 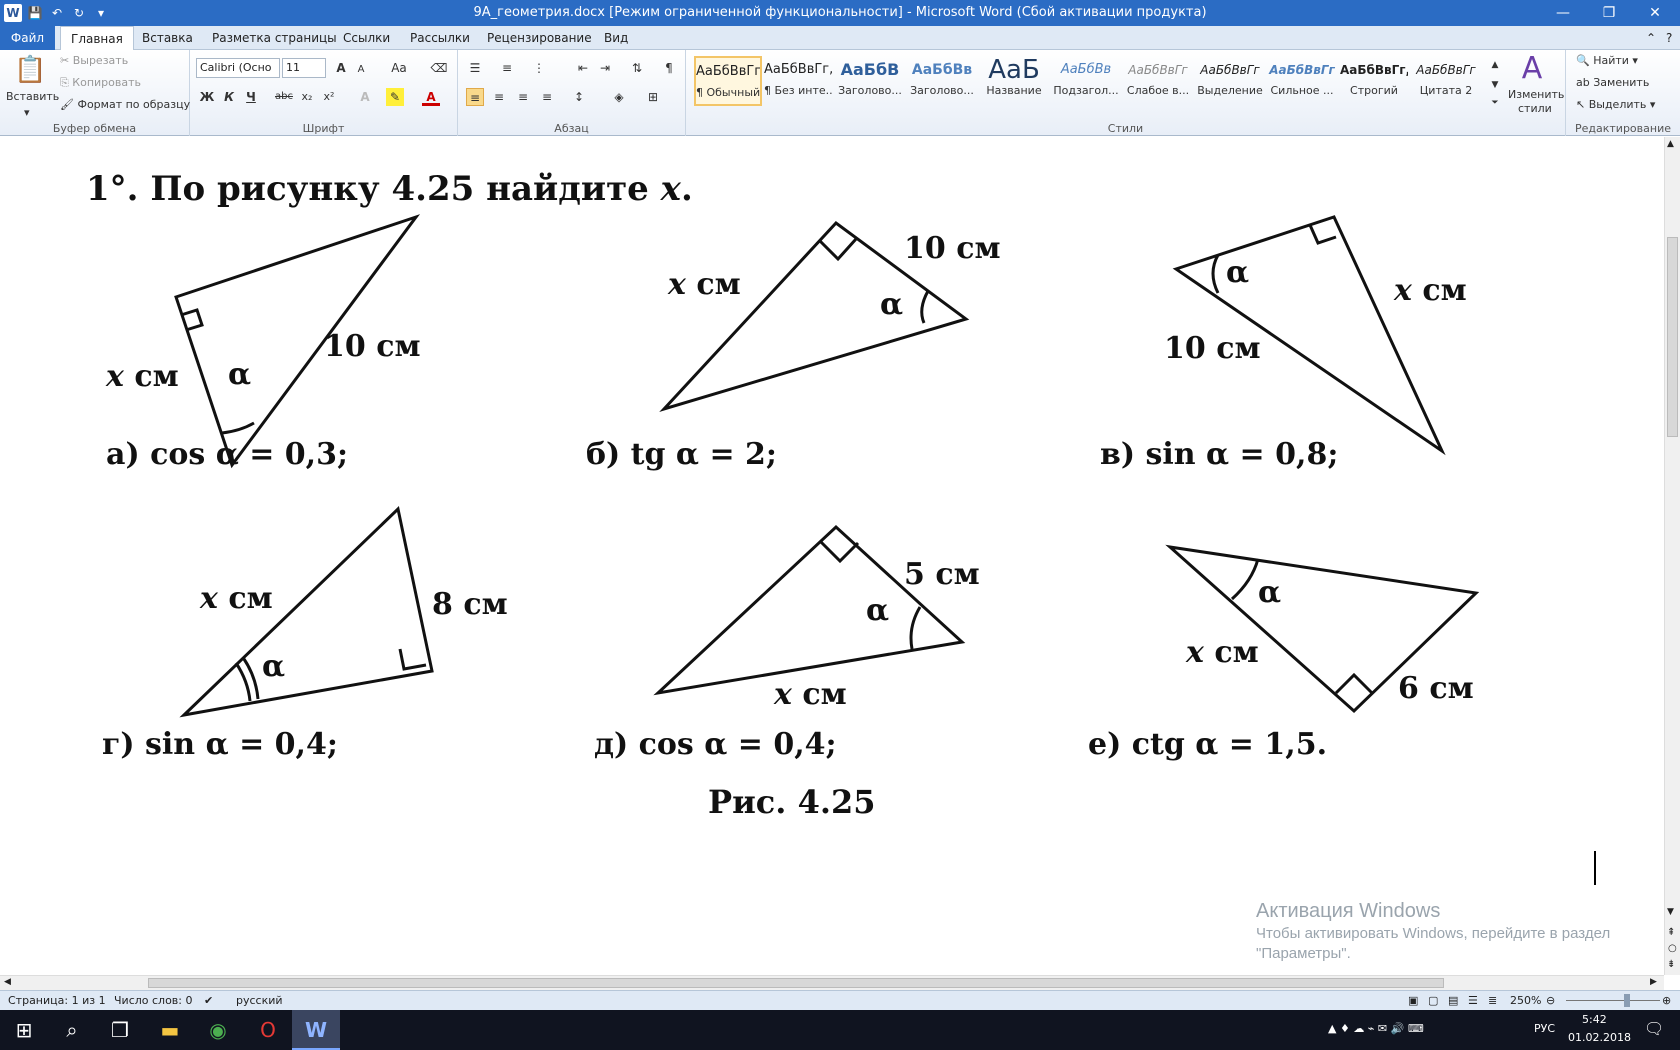 I want to click on save-icon: 💾, so click(x=35, y=13).